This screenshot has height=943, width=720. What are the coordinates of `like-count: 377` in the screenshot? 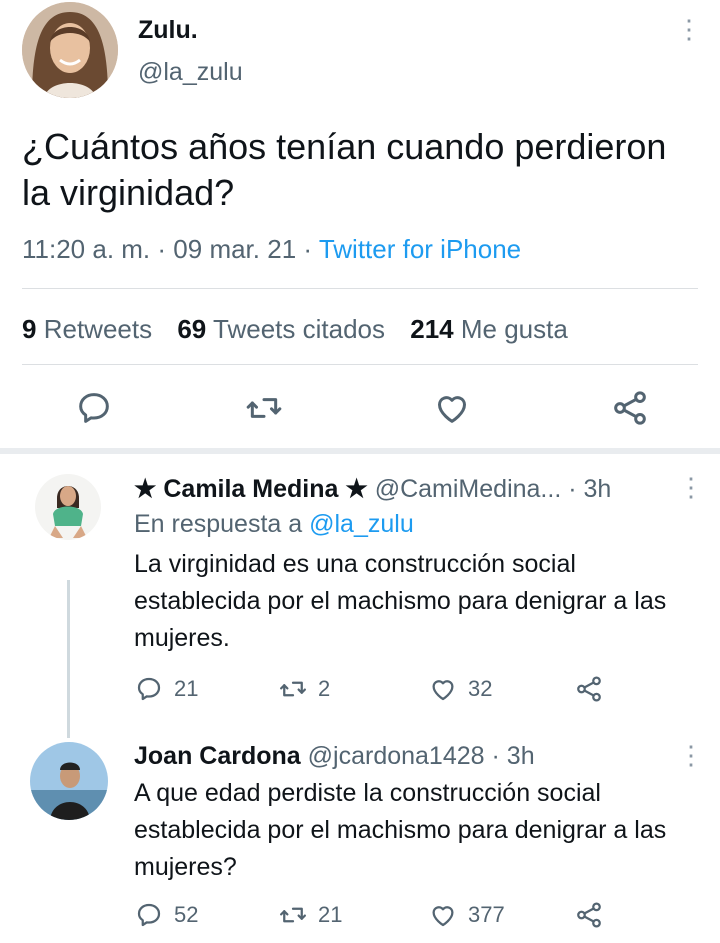 It's located at (486, 914).